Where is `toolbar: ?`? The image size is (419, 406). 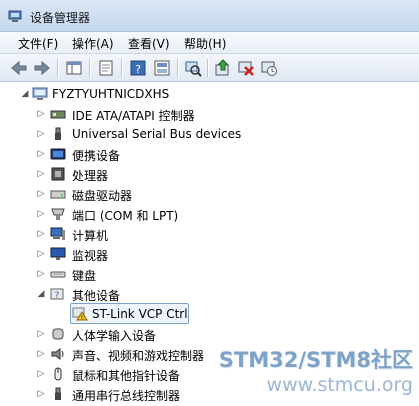
toolbar: ? is located at coordinates (209, 68).